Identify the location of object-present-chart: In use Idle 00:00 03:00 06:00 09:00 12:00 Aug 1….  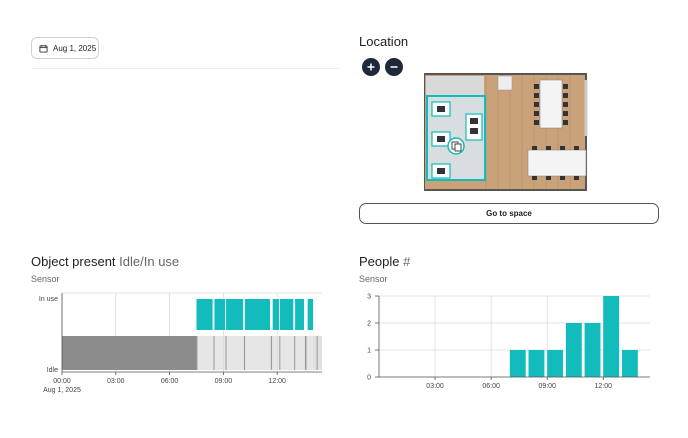
(182, 353).